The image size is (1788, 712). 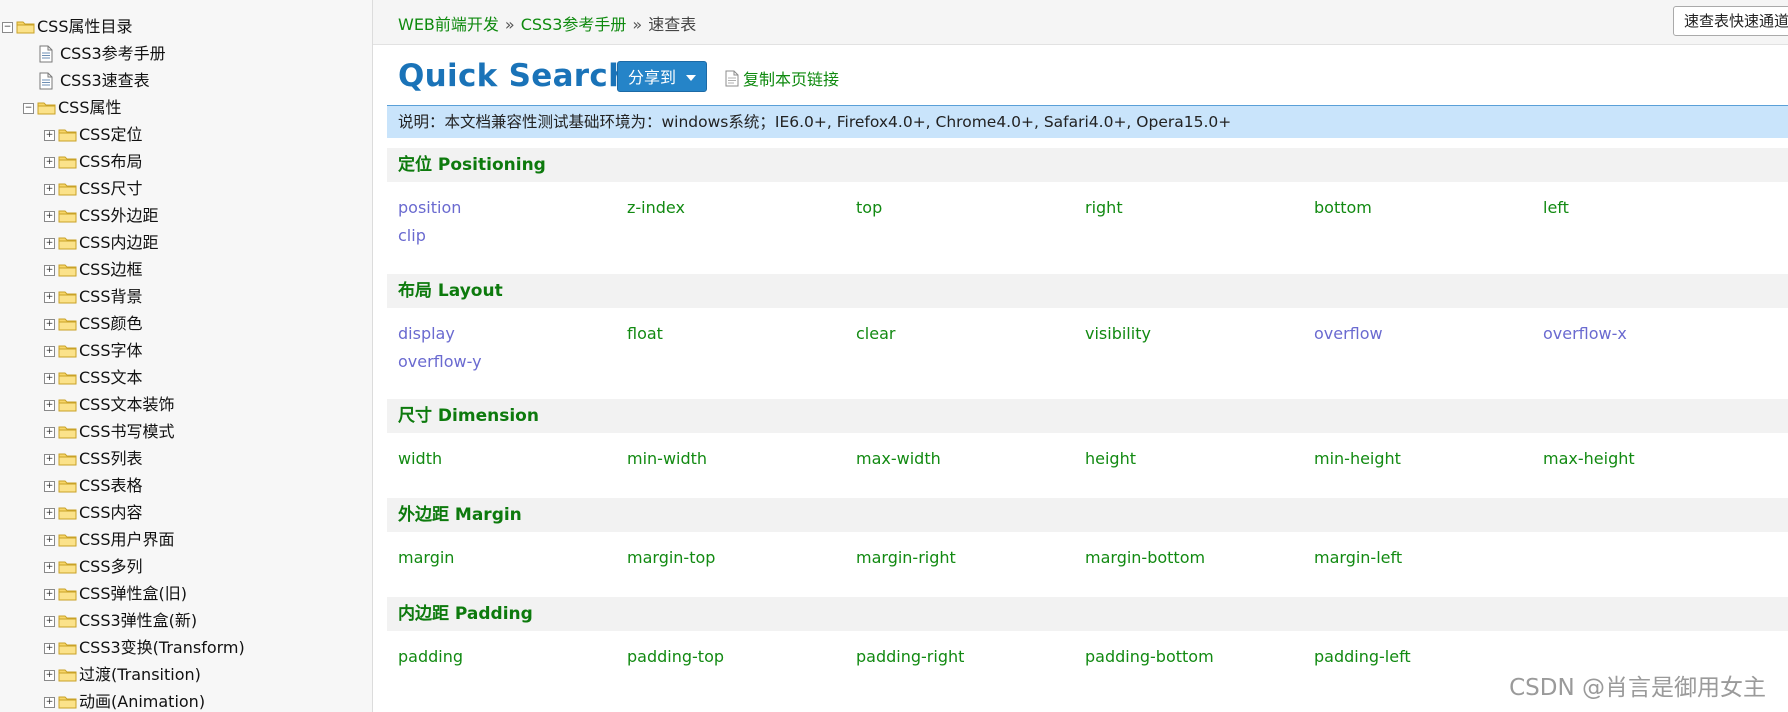 What do you see at coordinates (656, 207) in the screenshot?
I see `property-link-z-index: z-index` at bounding box center [656, 207].